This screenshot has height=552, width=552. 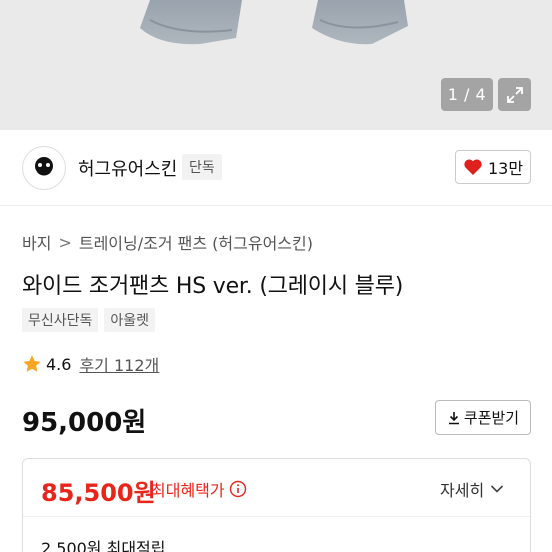 I want to click on max-benefit-label-text: 최대혜택가, so click(x=188, y=490).